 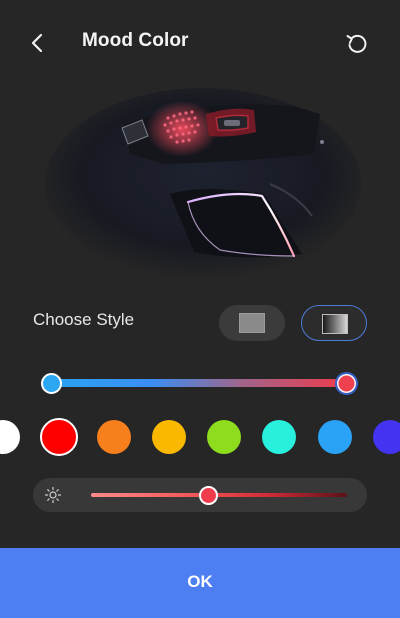 What do you see at coordinates (200, 437) in the screenshot?
I see `color-palette` at bounding box center [200, 437].